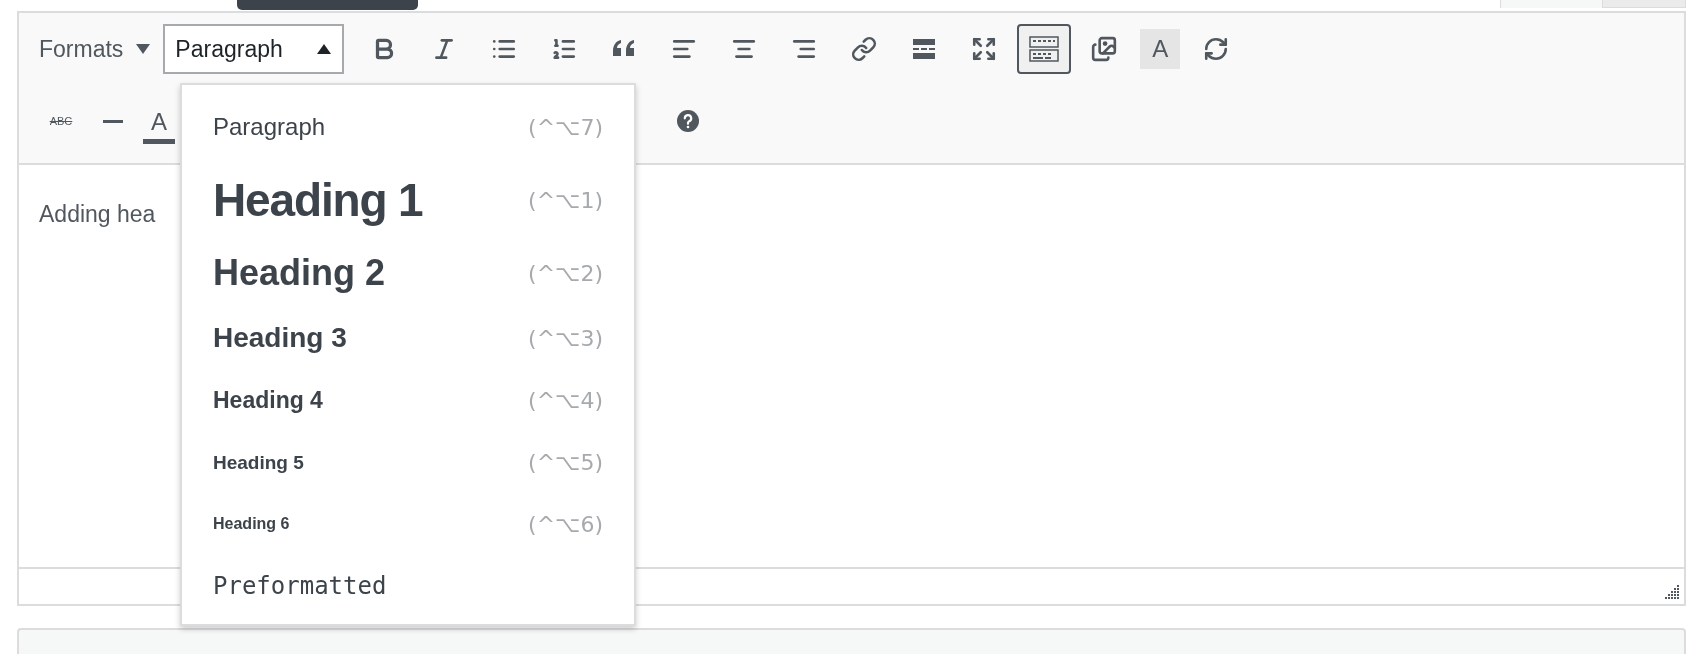 The width and height of the screenshot is (1702, 654). Describe the element at coordinates (113, 121) in the screenshot. I see `horizontal-line-icon` at that location.